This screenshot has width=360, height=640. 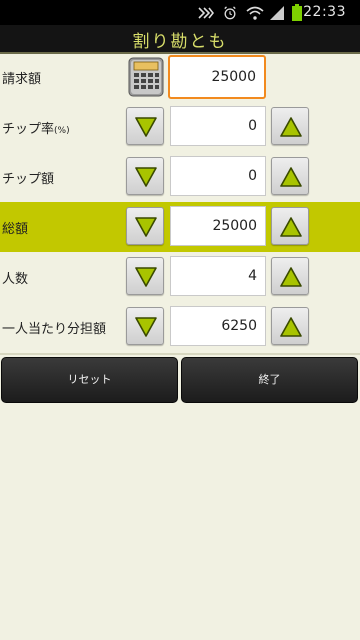 I want to click on per-person-amount-input: 6250, so click(x=218, y=326).